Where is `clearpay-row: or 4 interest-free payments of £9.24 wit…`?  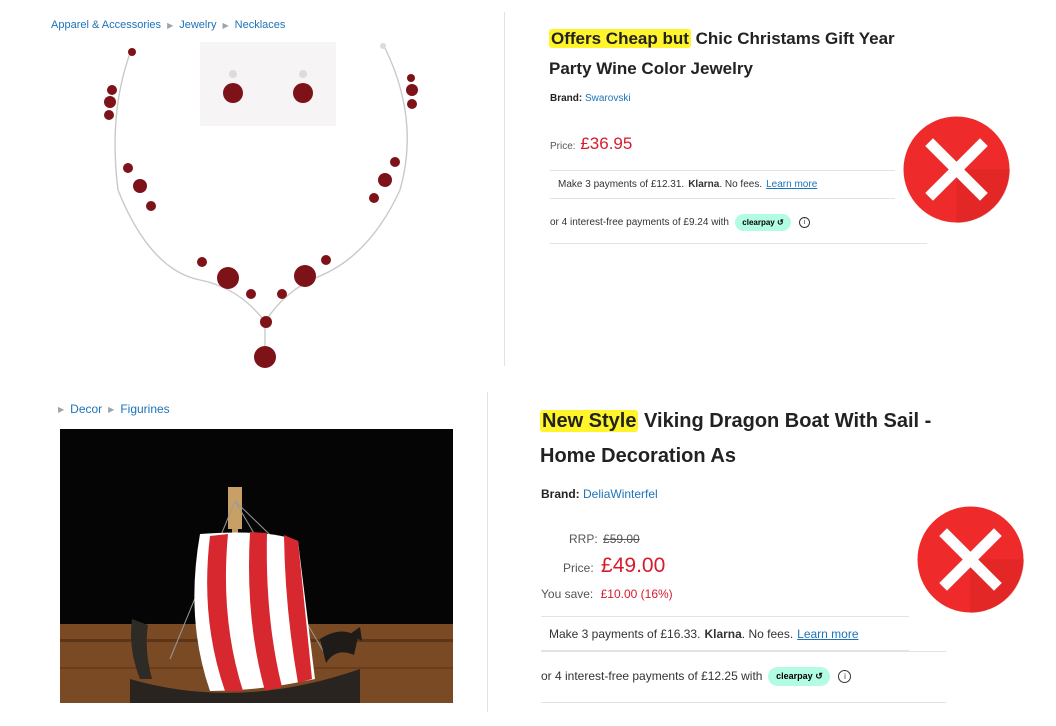 clearpay-row: or 4 interest-free payments of £9.24 wit… is located at coordinates (680, 222).